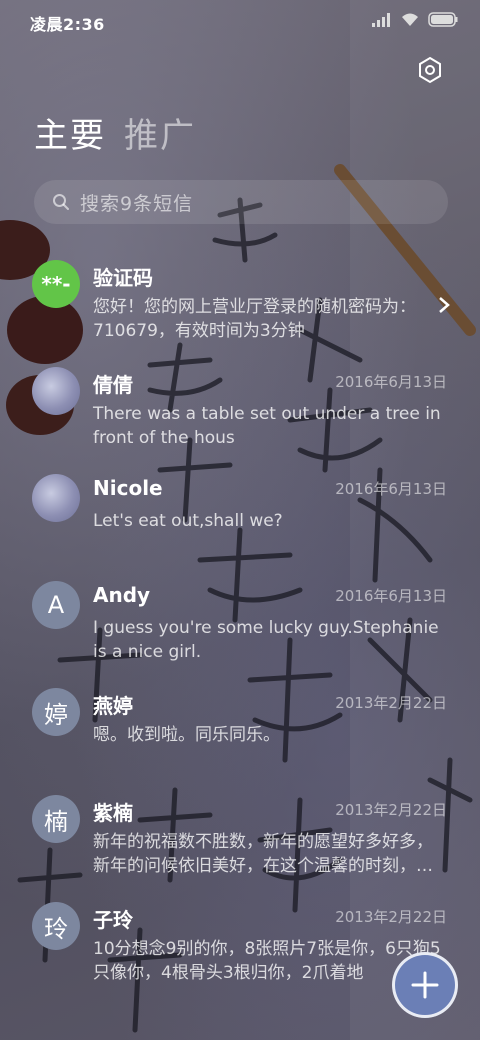  What do you see at coordinates (113, 385) in the screenshot?
I see `contact-name: 倩倩` at bounding box center [113, 385].